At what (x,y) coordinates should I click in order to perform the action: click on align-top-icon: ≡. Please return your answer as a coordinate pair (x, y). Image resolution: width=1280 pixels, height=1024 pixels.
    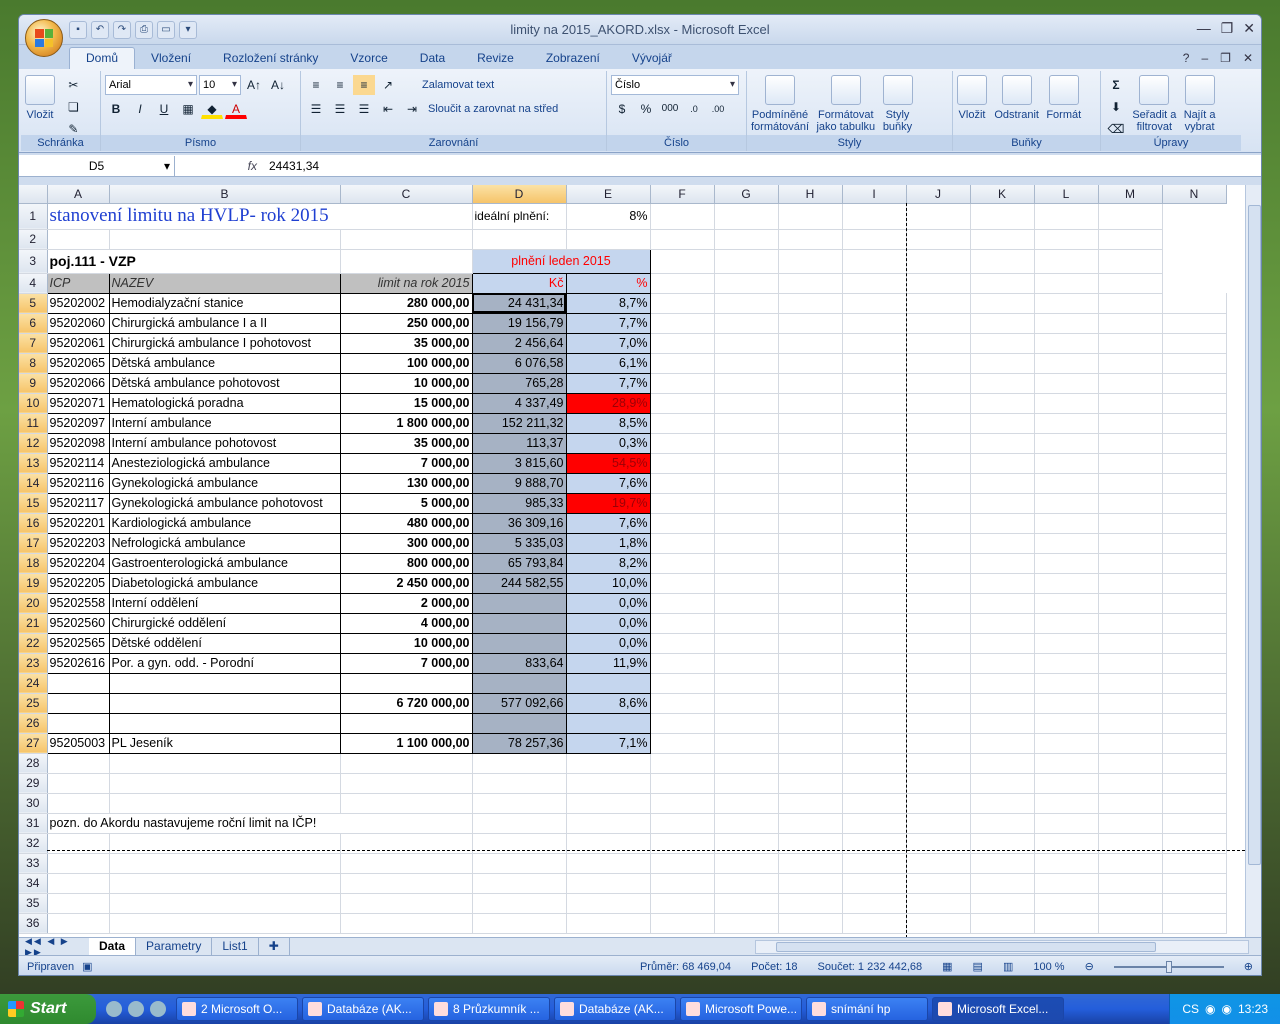
    Looking at the image, I should click on (316, 85).